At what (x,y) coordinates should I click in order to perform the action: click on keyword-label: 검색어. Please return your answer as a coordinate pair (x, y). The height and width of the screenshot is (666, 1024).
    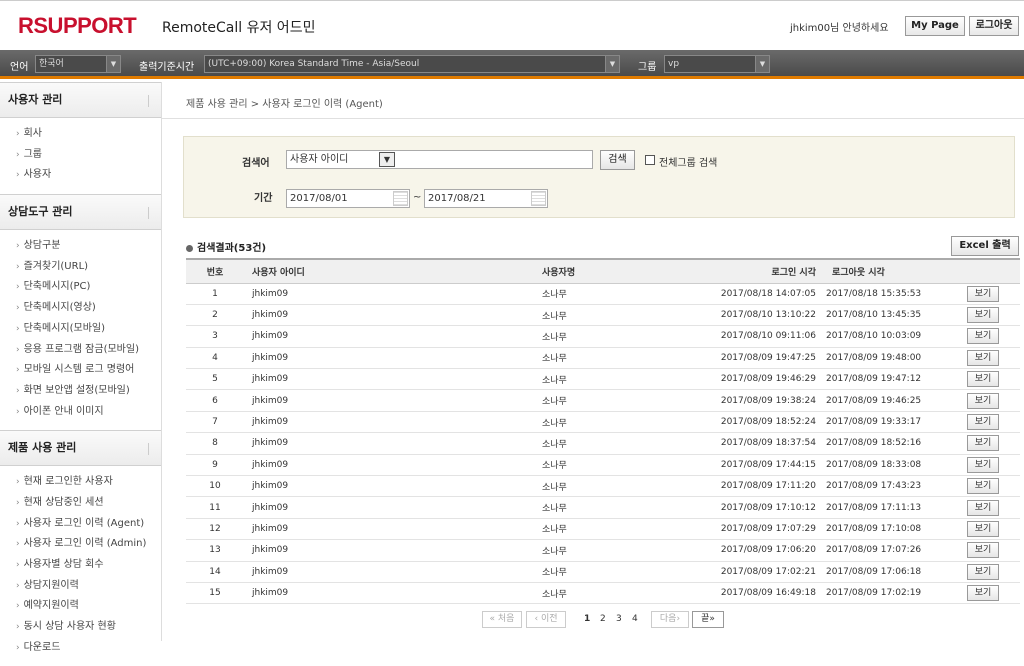
    Looking at the image, I should click on (256, 163).